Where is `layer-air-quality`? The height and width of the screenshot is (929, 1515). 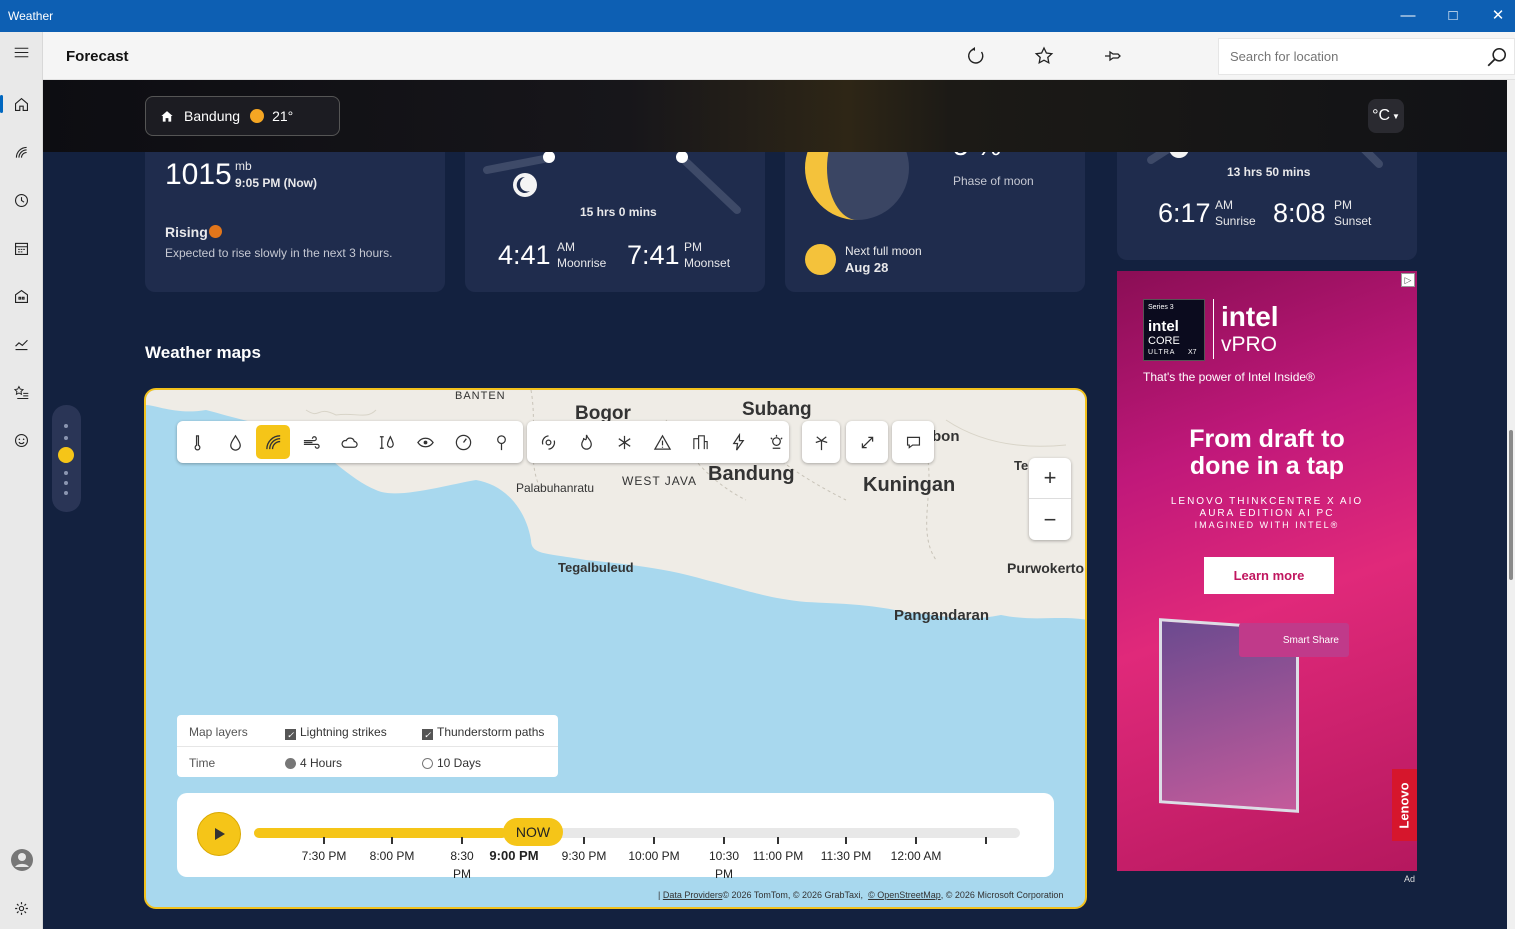 layer-air-quality is located at coordinates (700, 442).